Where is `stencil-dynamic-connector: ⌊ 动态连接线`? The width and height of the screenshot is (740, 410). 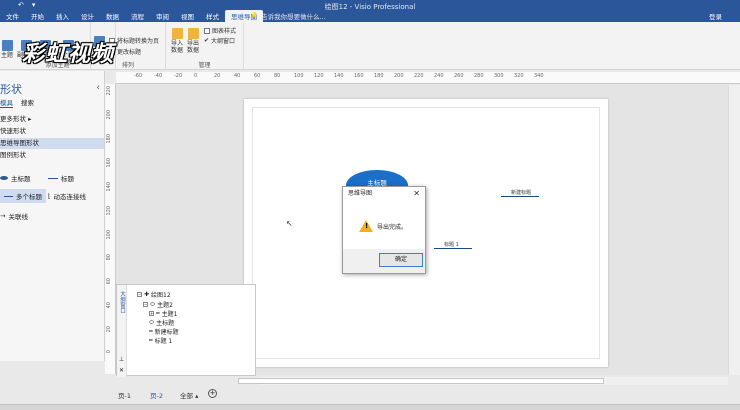
stencil-dynamic-connector: ⌊ 动态连接线 is located at coordinates (67, 196).